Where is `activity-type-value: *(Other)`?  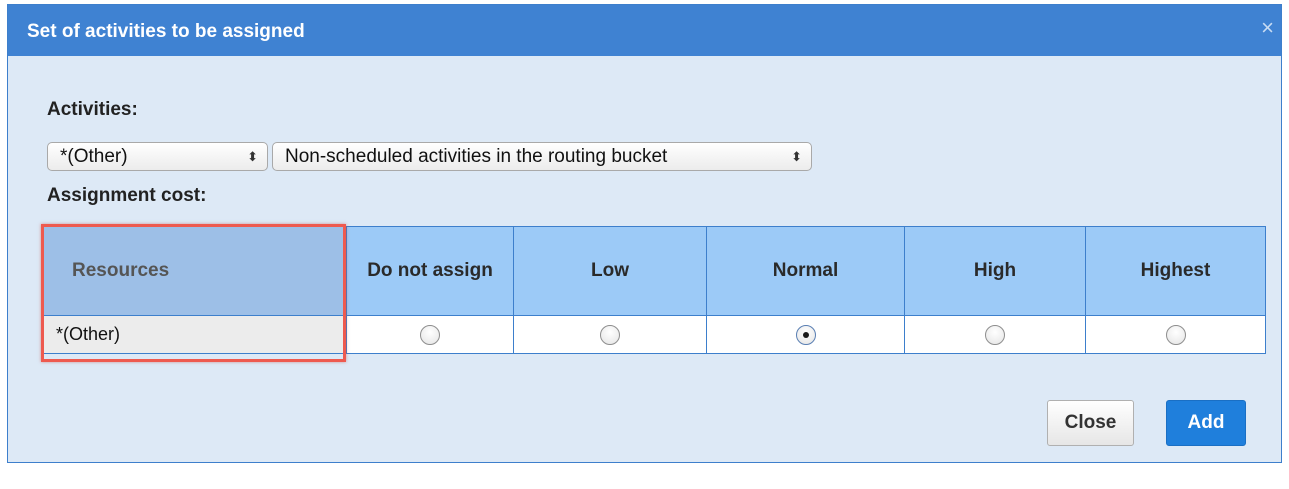 activity-type-value: *(Other) is located at coordinates (94, 156).